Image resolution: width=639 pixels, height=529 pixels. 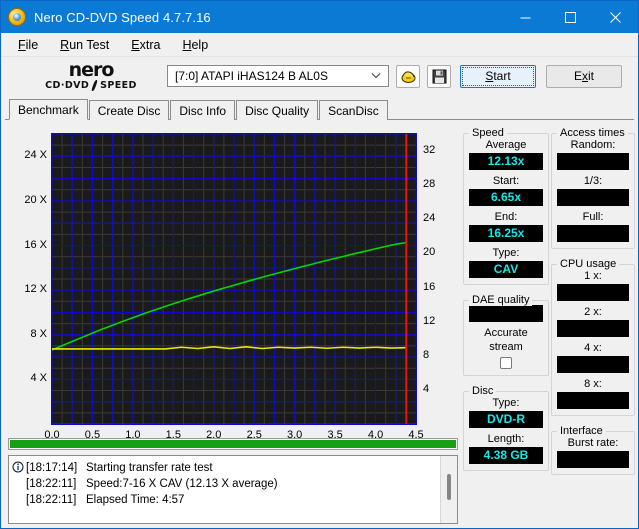 What do you see at coordinates (440, 280) in the screenshot?
I see `chart-y-axis-right: 4 8 12 16 20 24 28 32` at bounding box center [440, 280].